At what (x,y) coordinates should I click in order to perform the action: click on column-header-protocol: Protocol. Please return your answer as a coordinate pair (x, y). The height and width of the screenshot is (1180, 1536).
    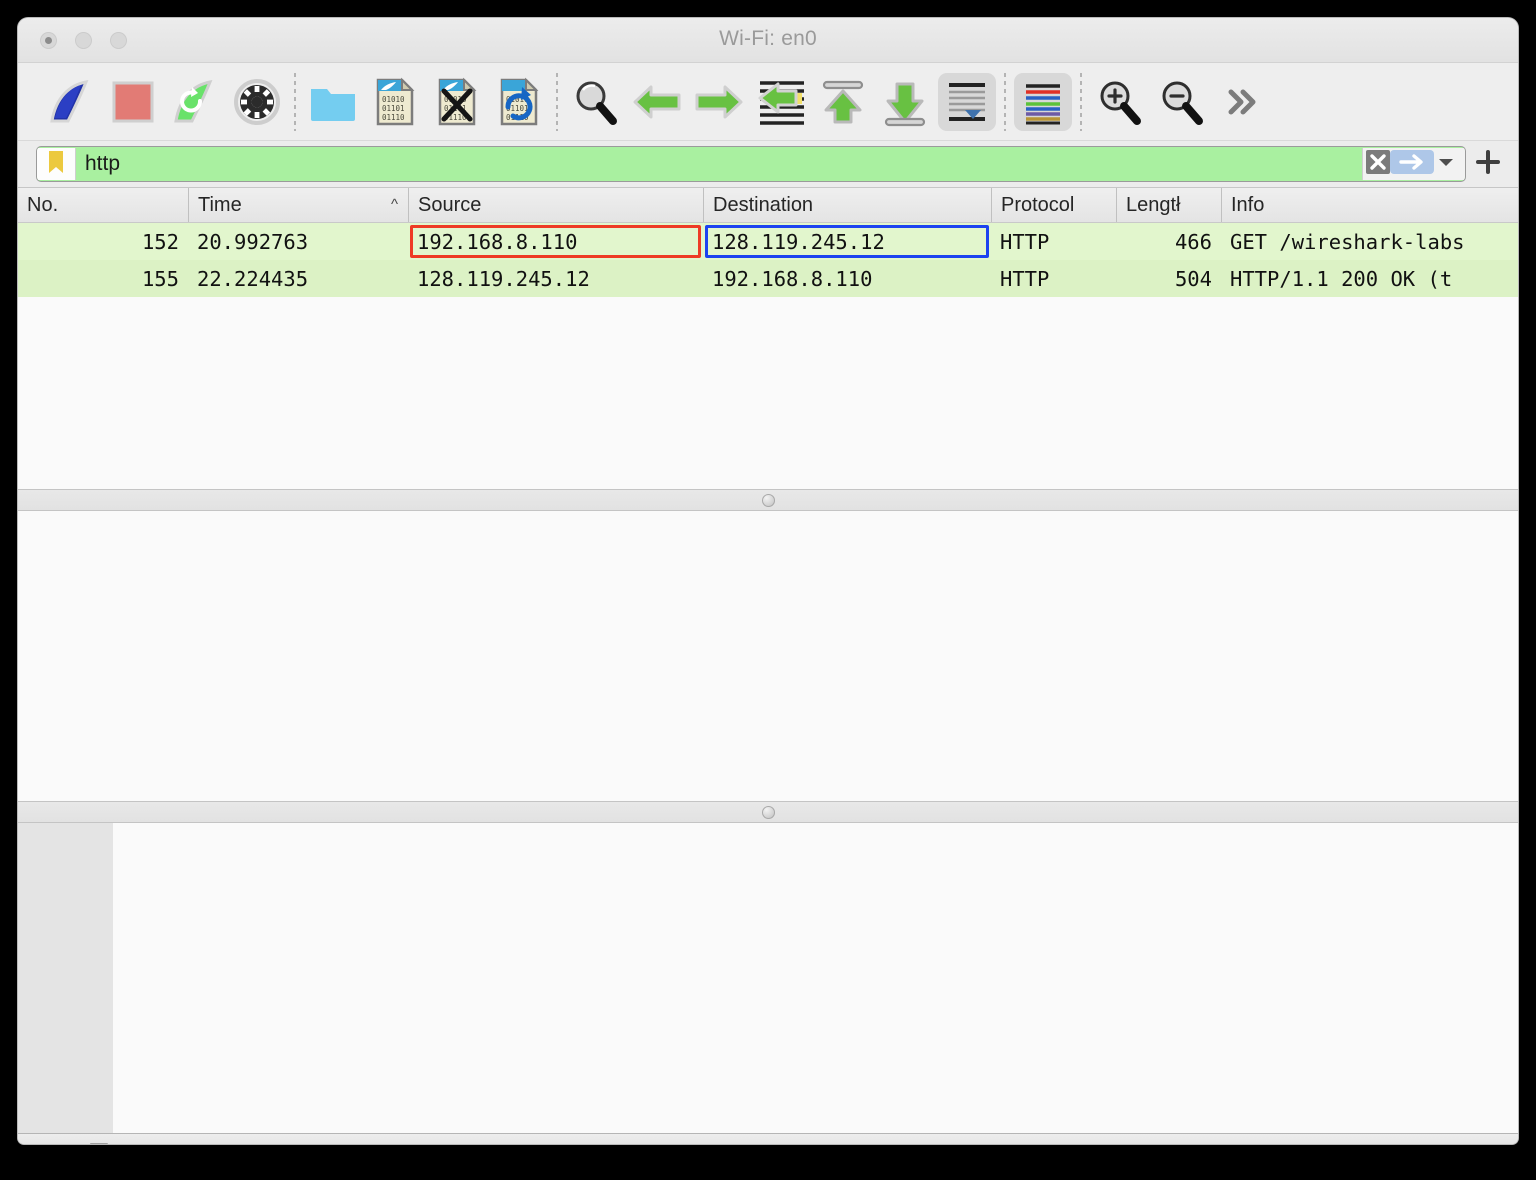
    Looking at the image, I should click on (1053, 205).